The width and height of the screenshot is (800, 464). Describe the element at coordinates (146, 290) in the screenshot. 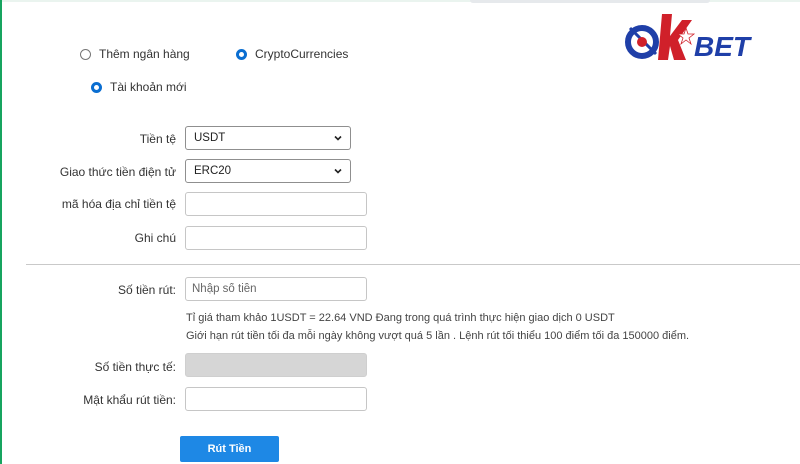

I see `amount-label: Số tiền rút:` at that location.